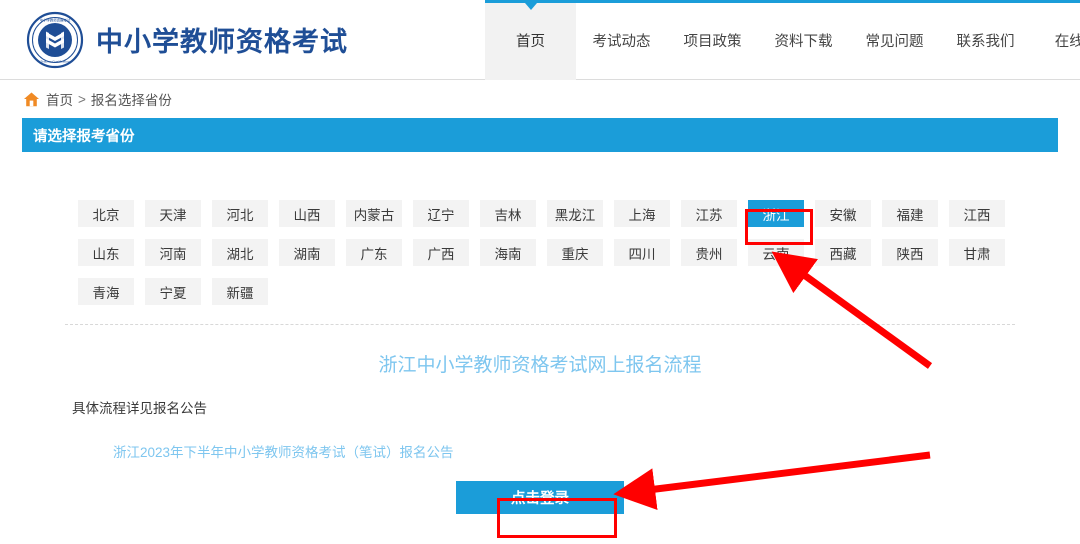 The image size is (1080, 544). Describe the element at coordinates (222, 42) in the screenshot. I see `site-title: 中小学教师资格考试` at that location.